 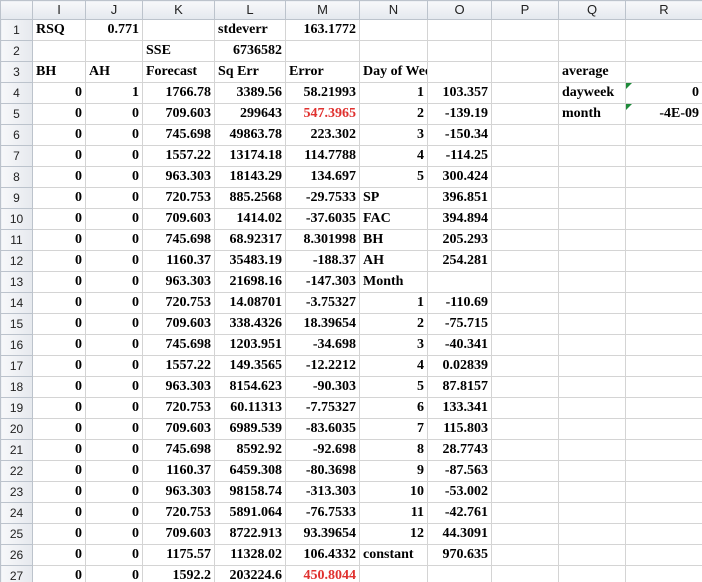 I want to click on cell-r25, so click(x=663, y=534).